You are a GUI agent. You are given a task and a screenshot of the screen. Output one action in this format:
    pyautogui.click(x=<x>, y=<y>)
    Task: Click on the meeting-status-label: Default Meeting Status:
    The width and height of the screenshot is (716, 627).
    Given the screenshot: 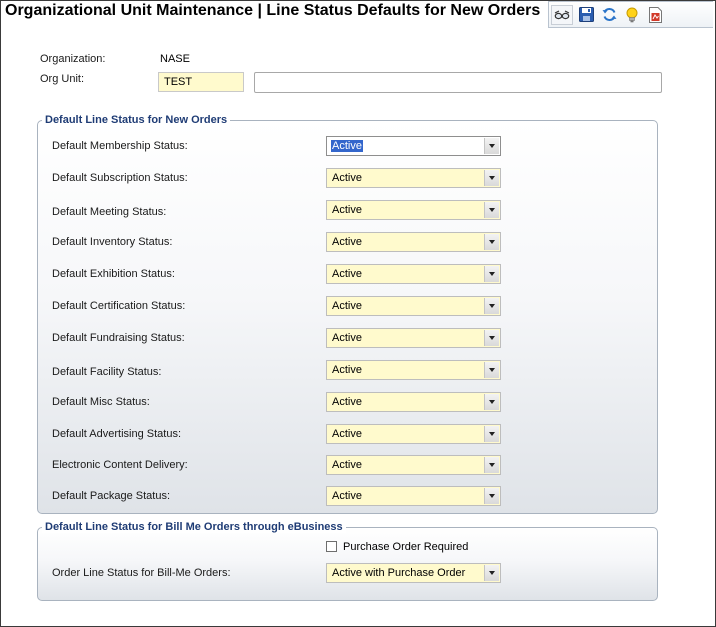 What is the action you would take?
    pyautogui.click(x=109, y=212)
    